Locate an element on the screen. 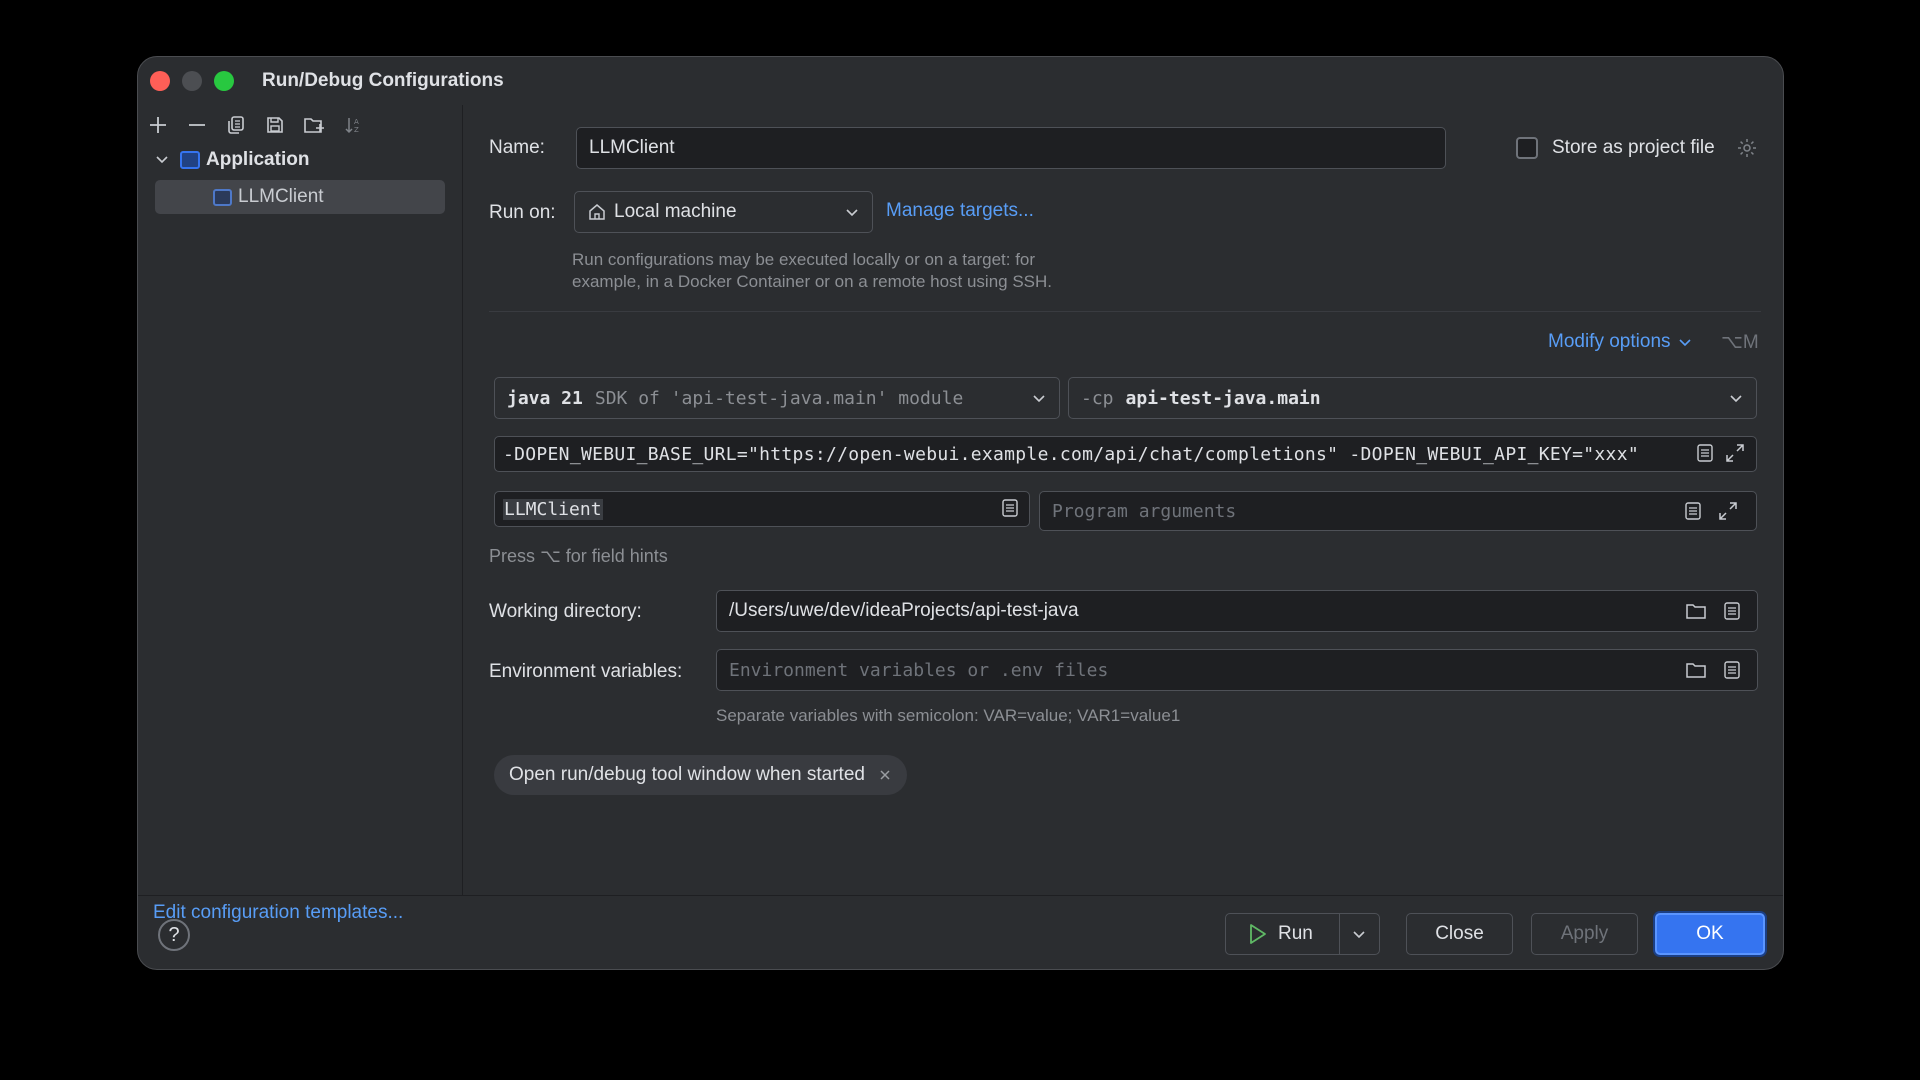  sort-configurations-button: AZ is located at coordinates (352, 125).